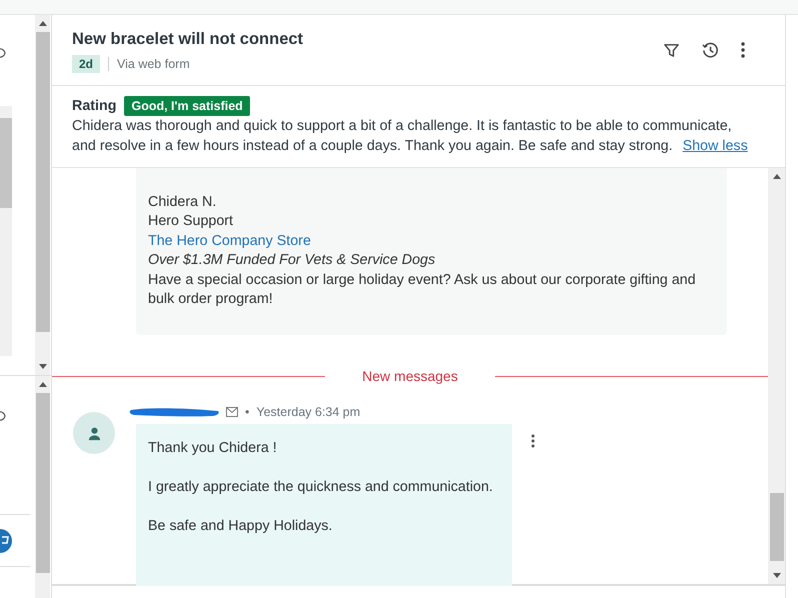  What do you see at coordinates (94, 106) in the screenshot?
I see `rating-label: Rating` at bounding box center [94, 106].